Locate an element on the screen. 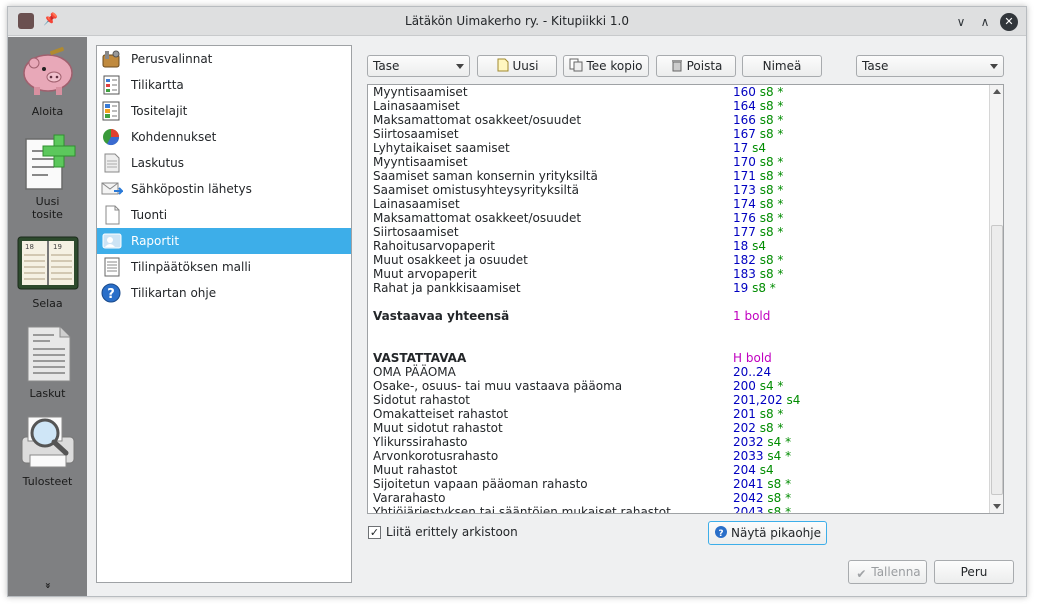 Image resolution: width=1039 pixels, height=609 pixels. report-line-code: 200 s4 * is located at coordinates (758, 386).